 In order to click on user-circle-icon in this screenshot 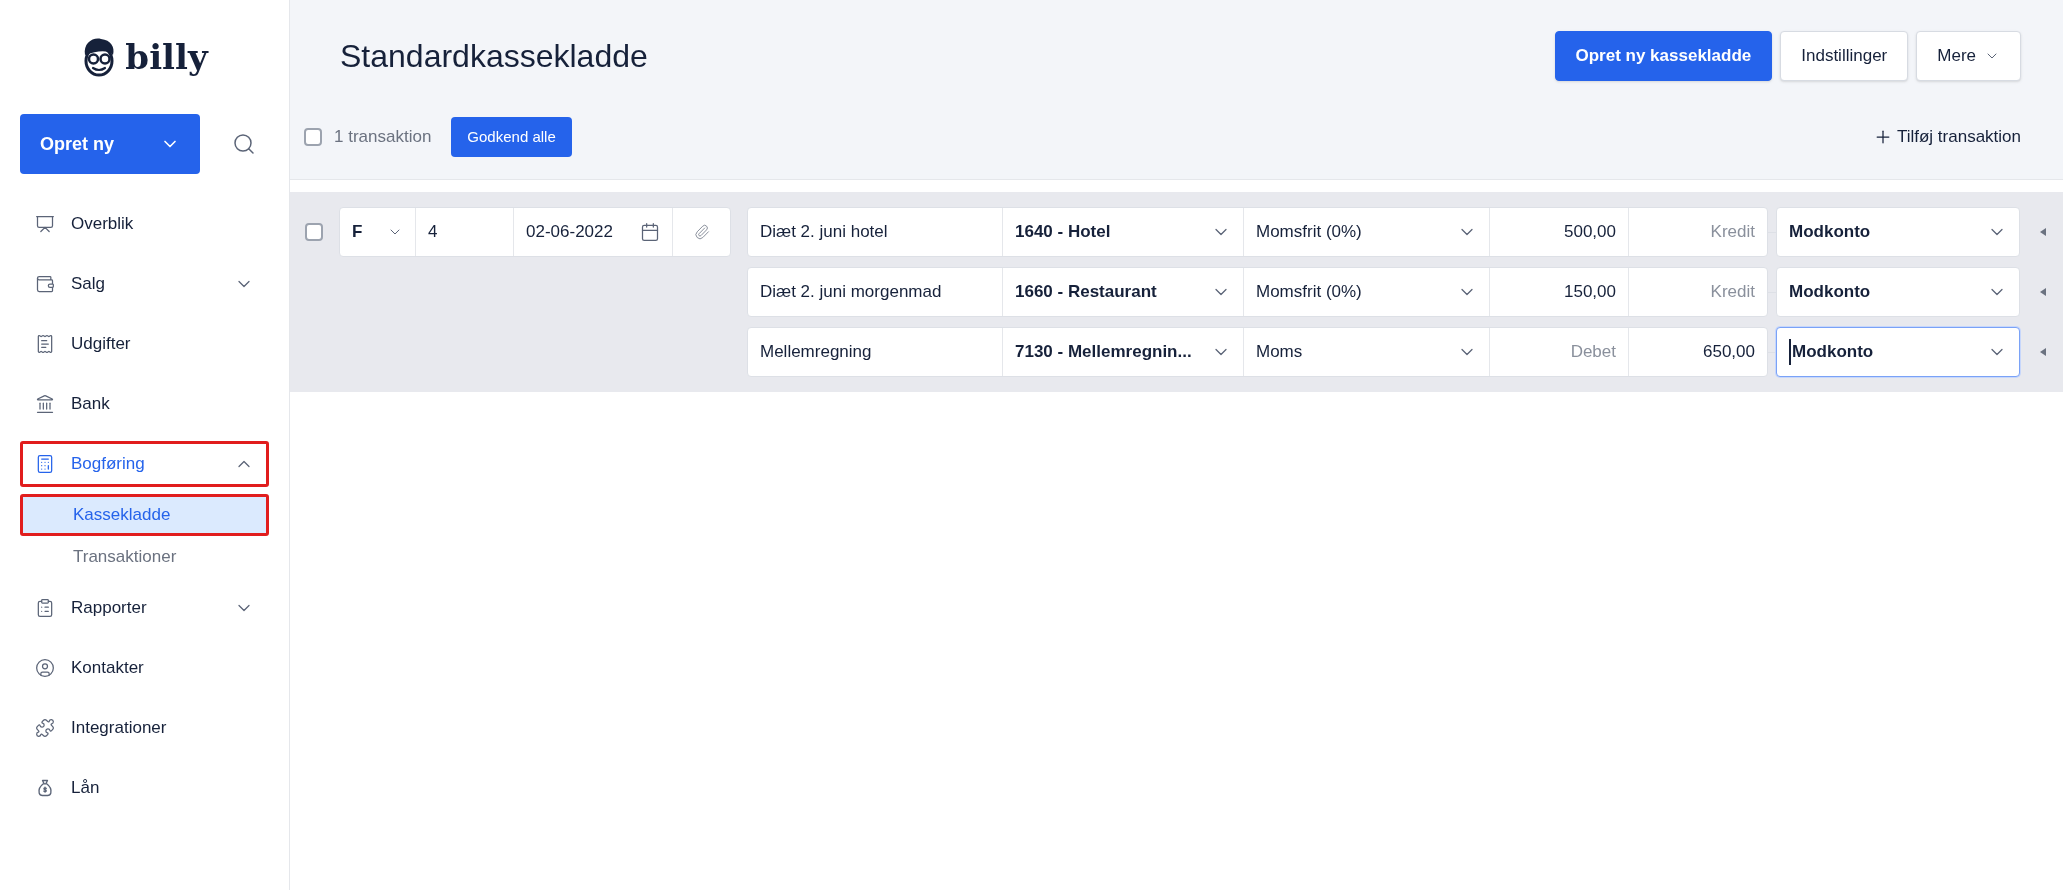, I will do `click(45, 668)`.